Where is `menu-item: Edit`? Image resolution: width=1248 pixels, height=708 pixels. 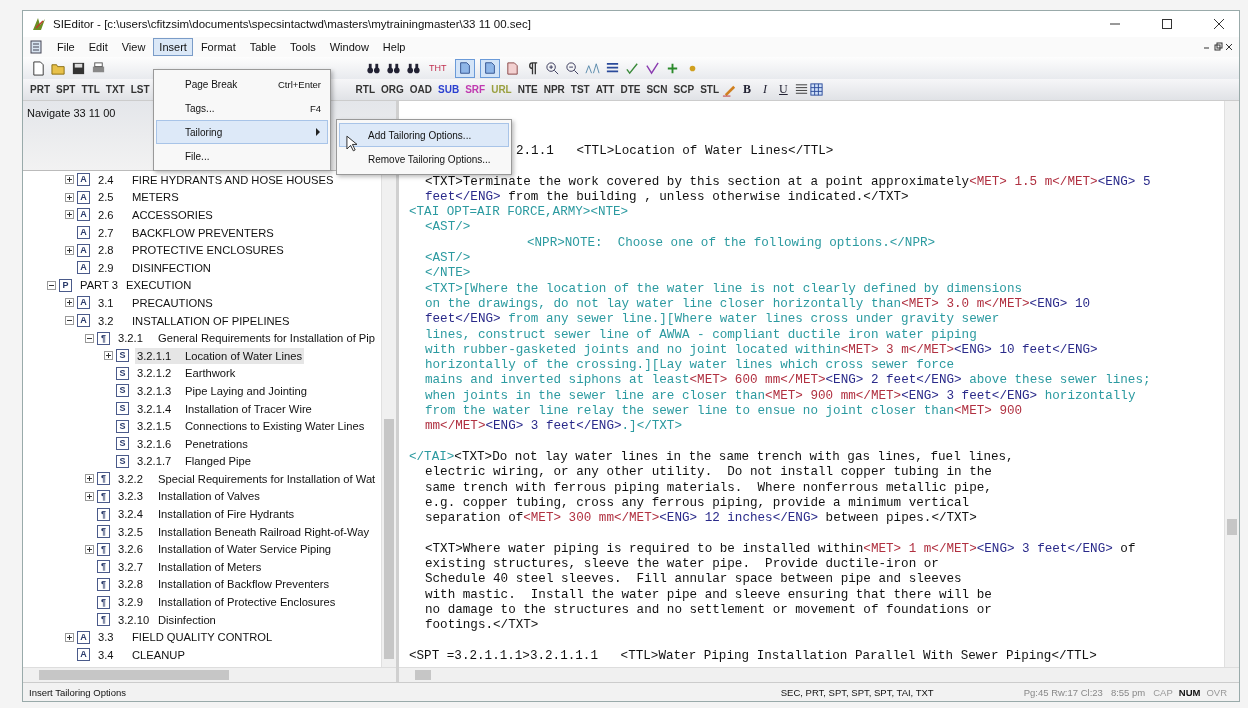 menu-item: Edit is located at coordinates (98, 47).